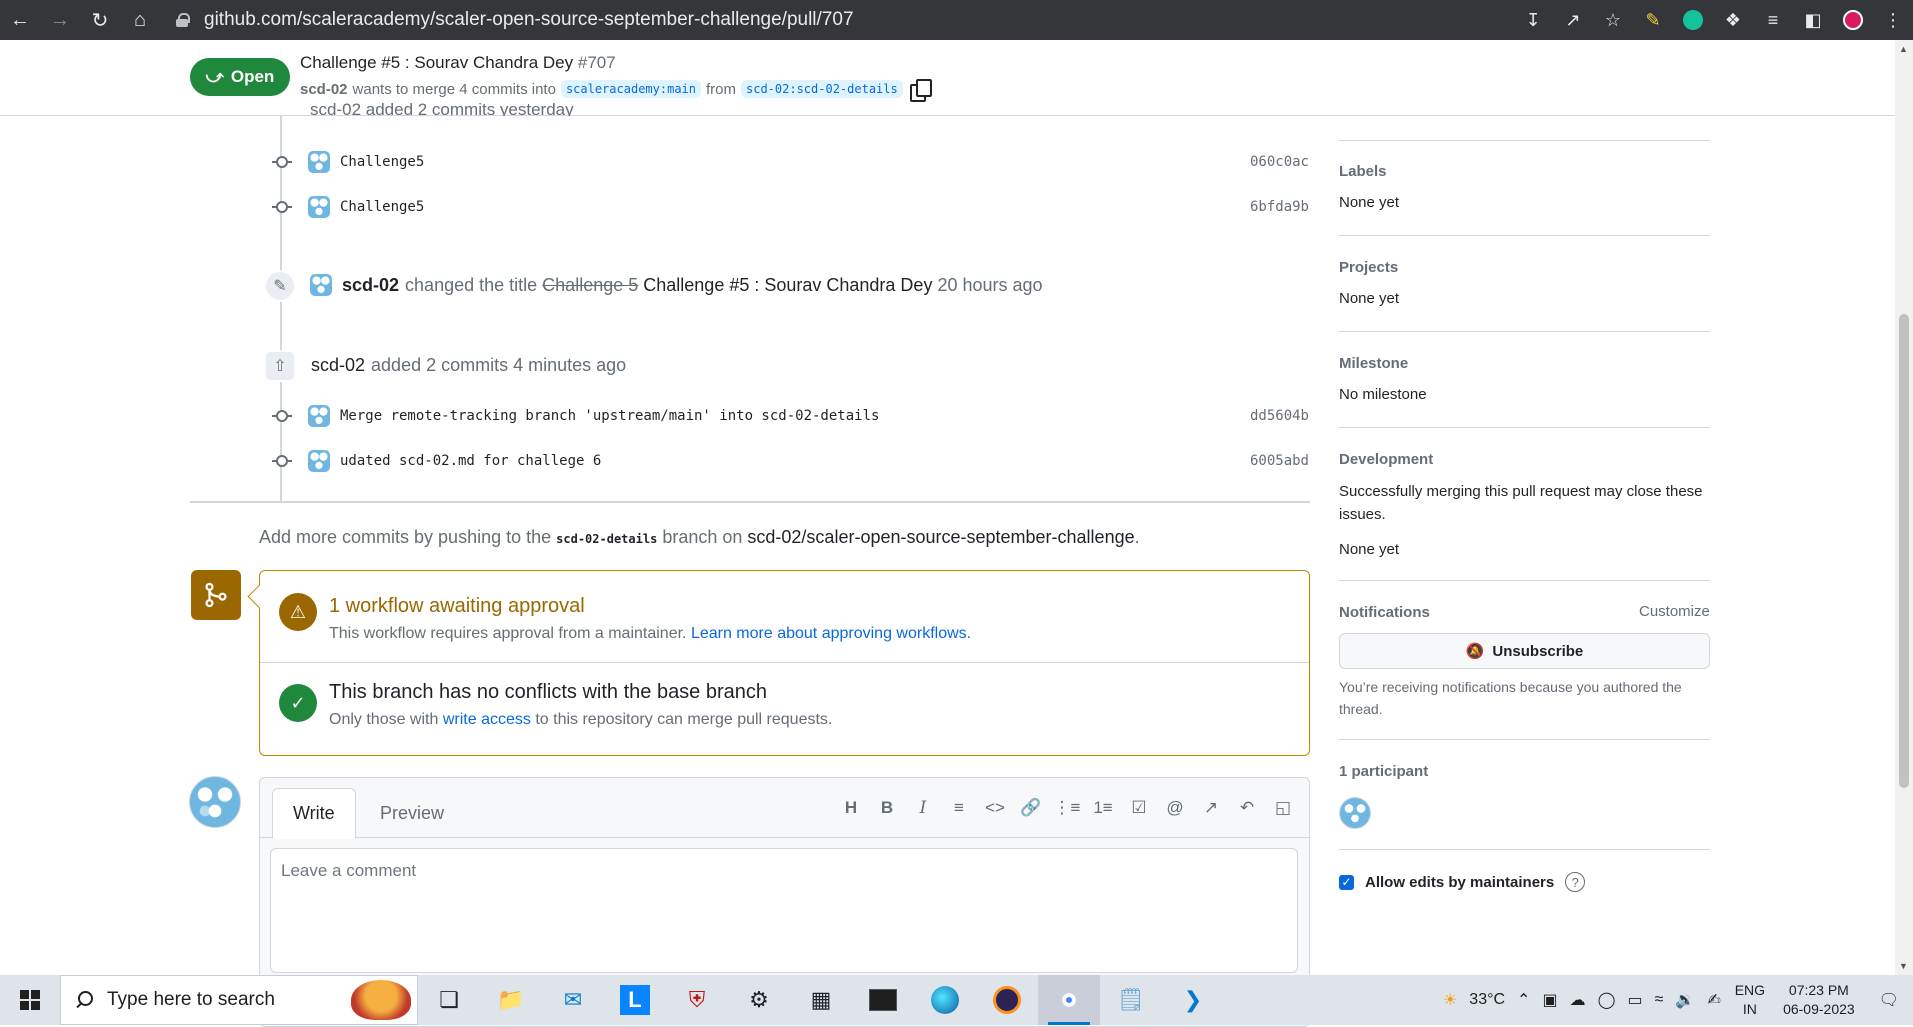  What do you see at coordinates (1853, 20) in the screenshot?
I see `profile-avatar-icon` at bounding box center [1853, 20].